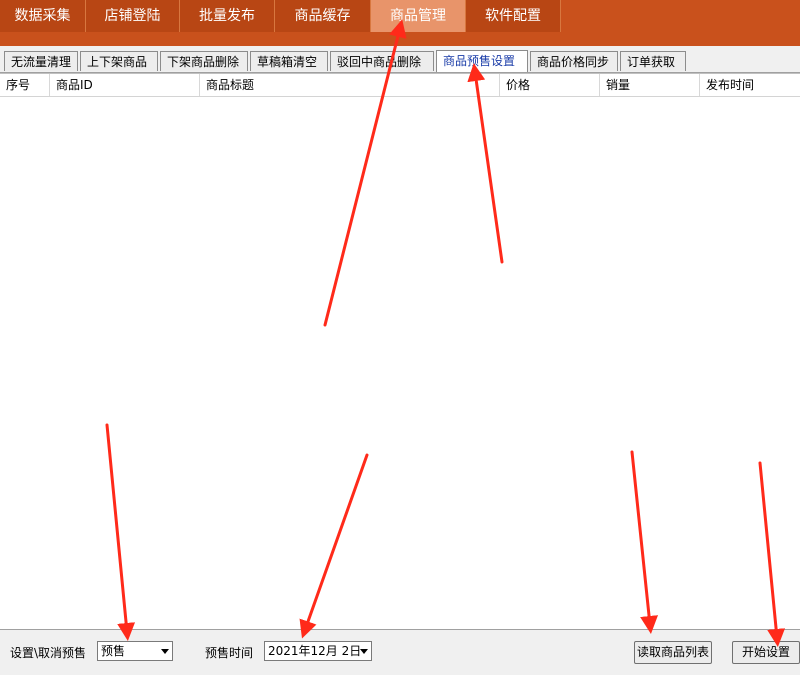 The image size is (800, 675). What do you see at coordinates (382, 61) in the screenshot?
I see `tab-rejected-product-delete: 驳回中商品删除` at bounding box center [382, 61].